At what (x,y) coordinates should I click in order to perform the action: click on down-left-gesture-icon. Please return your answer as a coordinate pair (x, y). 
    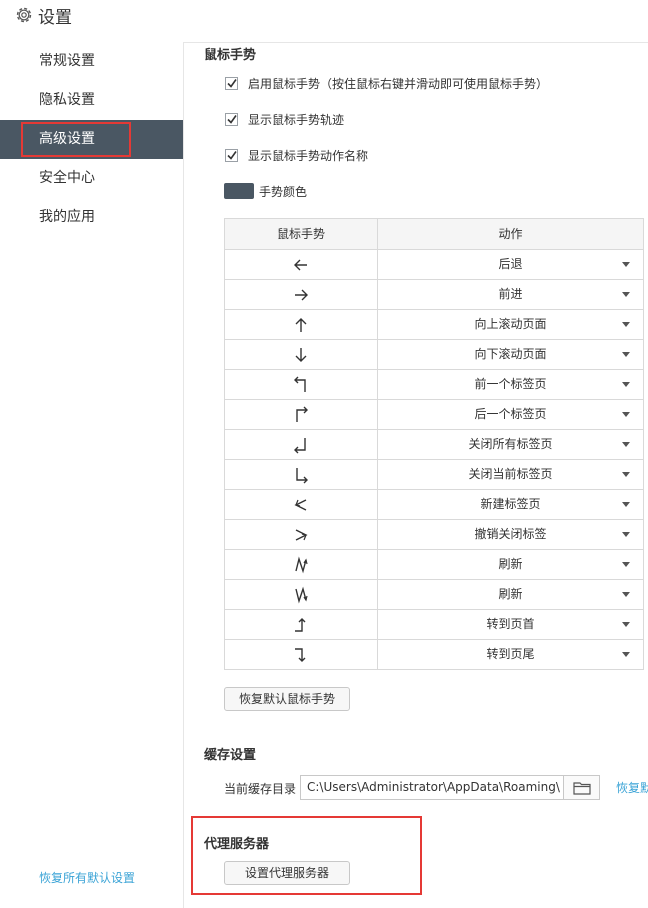
    Looking at the image, I should click on (300, 445).